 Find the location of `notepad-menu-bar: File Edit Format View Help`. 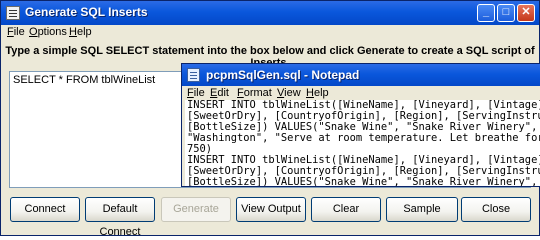

notepad-menu-bar: File Edit Format View Help is located at coordinates (361, 93).